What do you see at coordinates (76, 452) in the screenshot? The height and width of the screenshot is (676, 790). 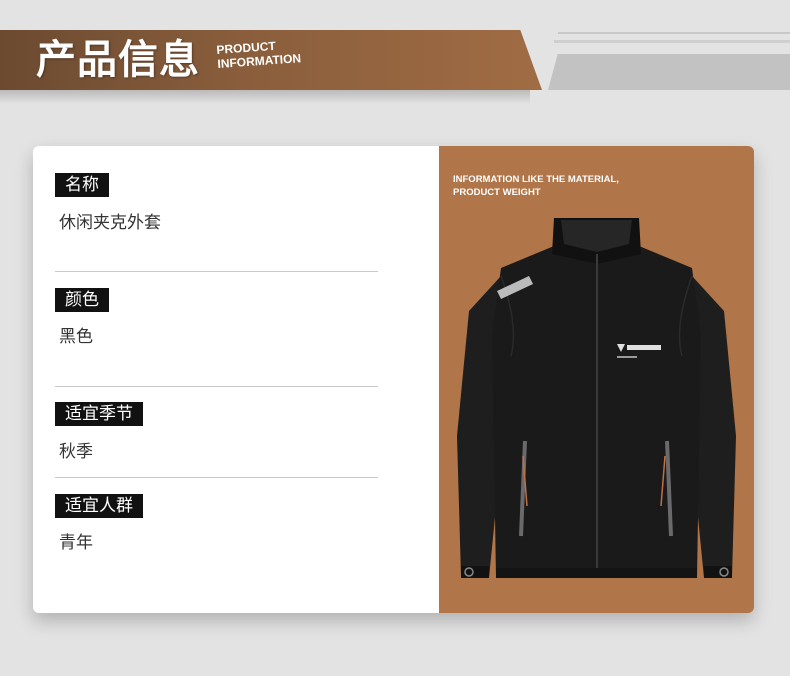 I see `season-value: 秋季` at bounding box center [76, 452].